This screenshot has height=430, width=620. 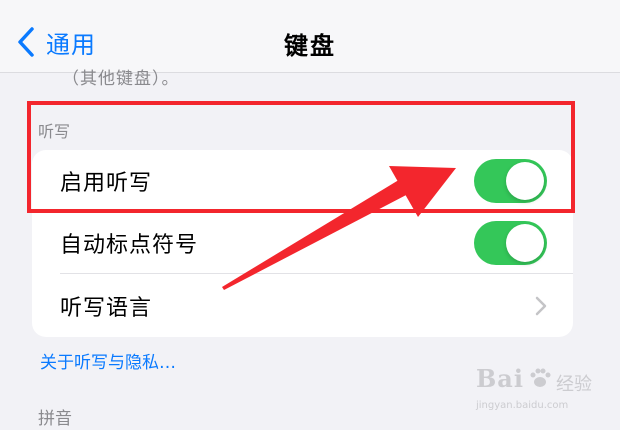 I want to click on previous-section-footer: （其他键盘）。, so click(x=121, y=79).